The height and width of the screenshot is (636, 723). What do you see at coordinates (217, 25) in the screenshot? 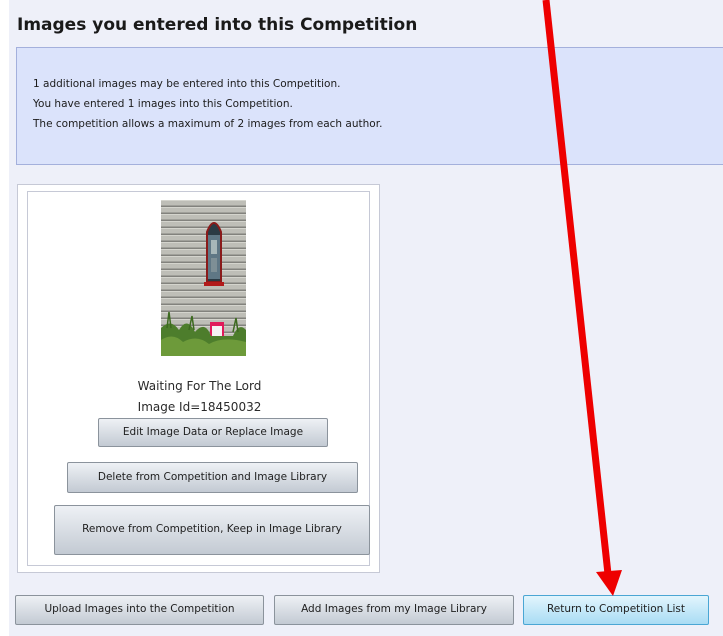
I see `page-title: Images you entered into this Competition` at bounding box center [217, 25].